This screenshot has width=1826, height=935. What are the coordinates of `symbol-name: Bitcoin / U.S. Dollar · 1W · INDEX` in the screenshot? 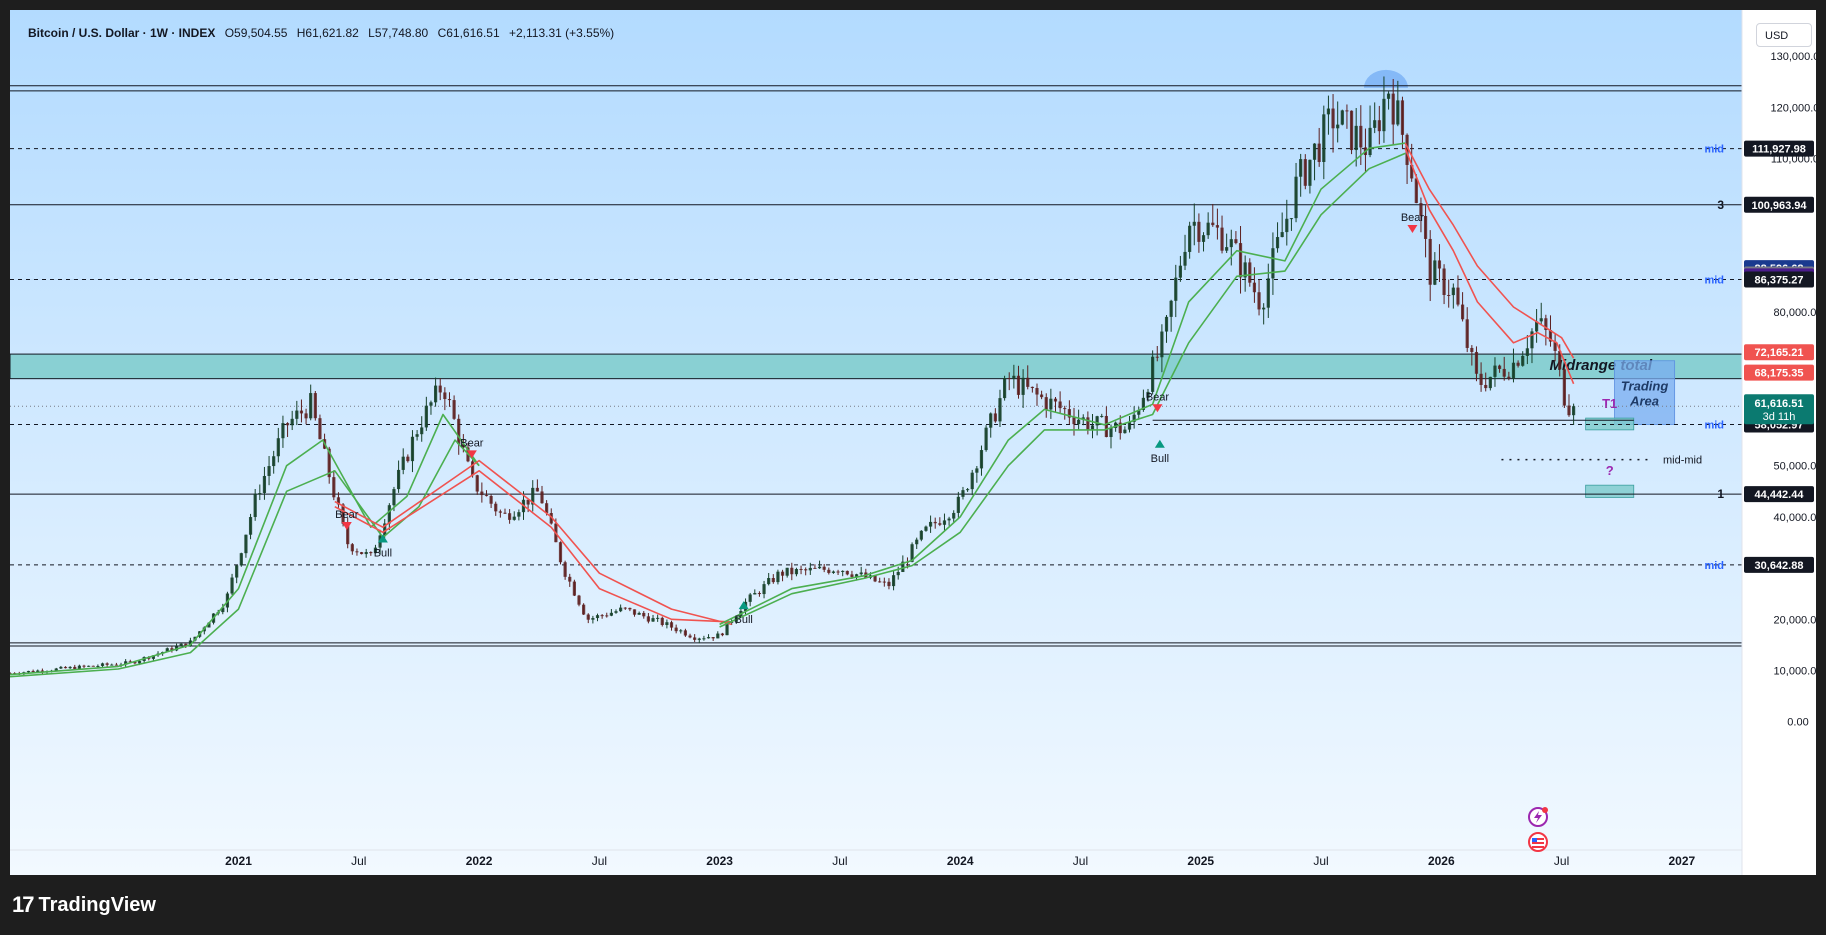 It's located at (121, 33).